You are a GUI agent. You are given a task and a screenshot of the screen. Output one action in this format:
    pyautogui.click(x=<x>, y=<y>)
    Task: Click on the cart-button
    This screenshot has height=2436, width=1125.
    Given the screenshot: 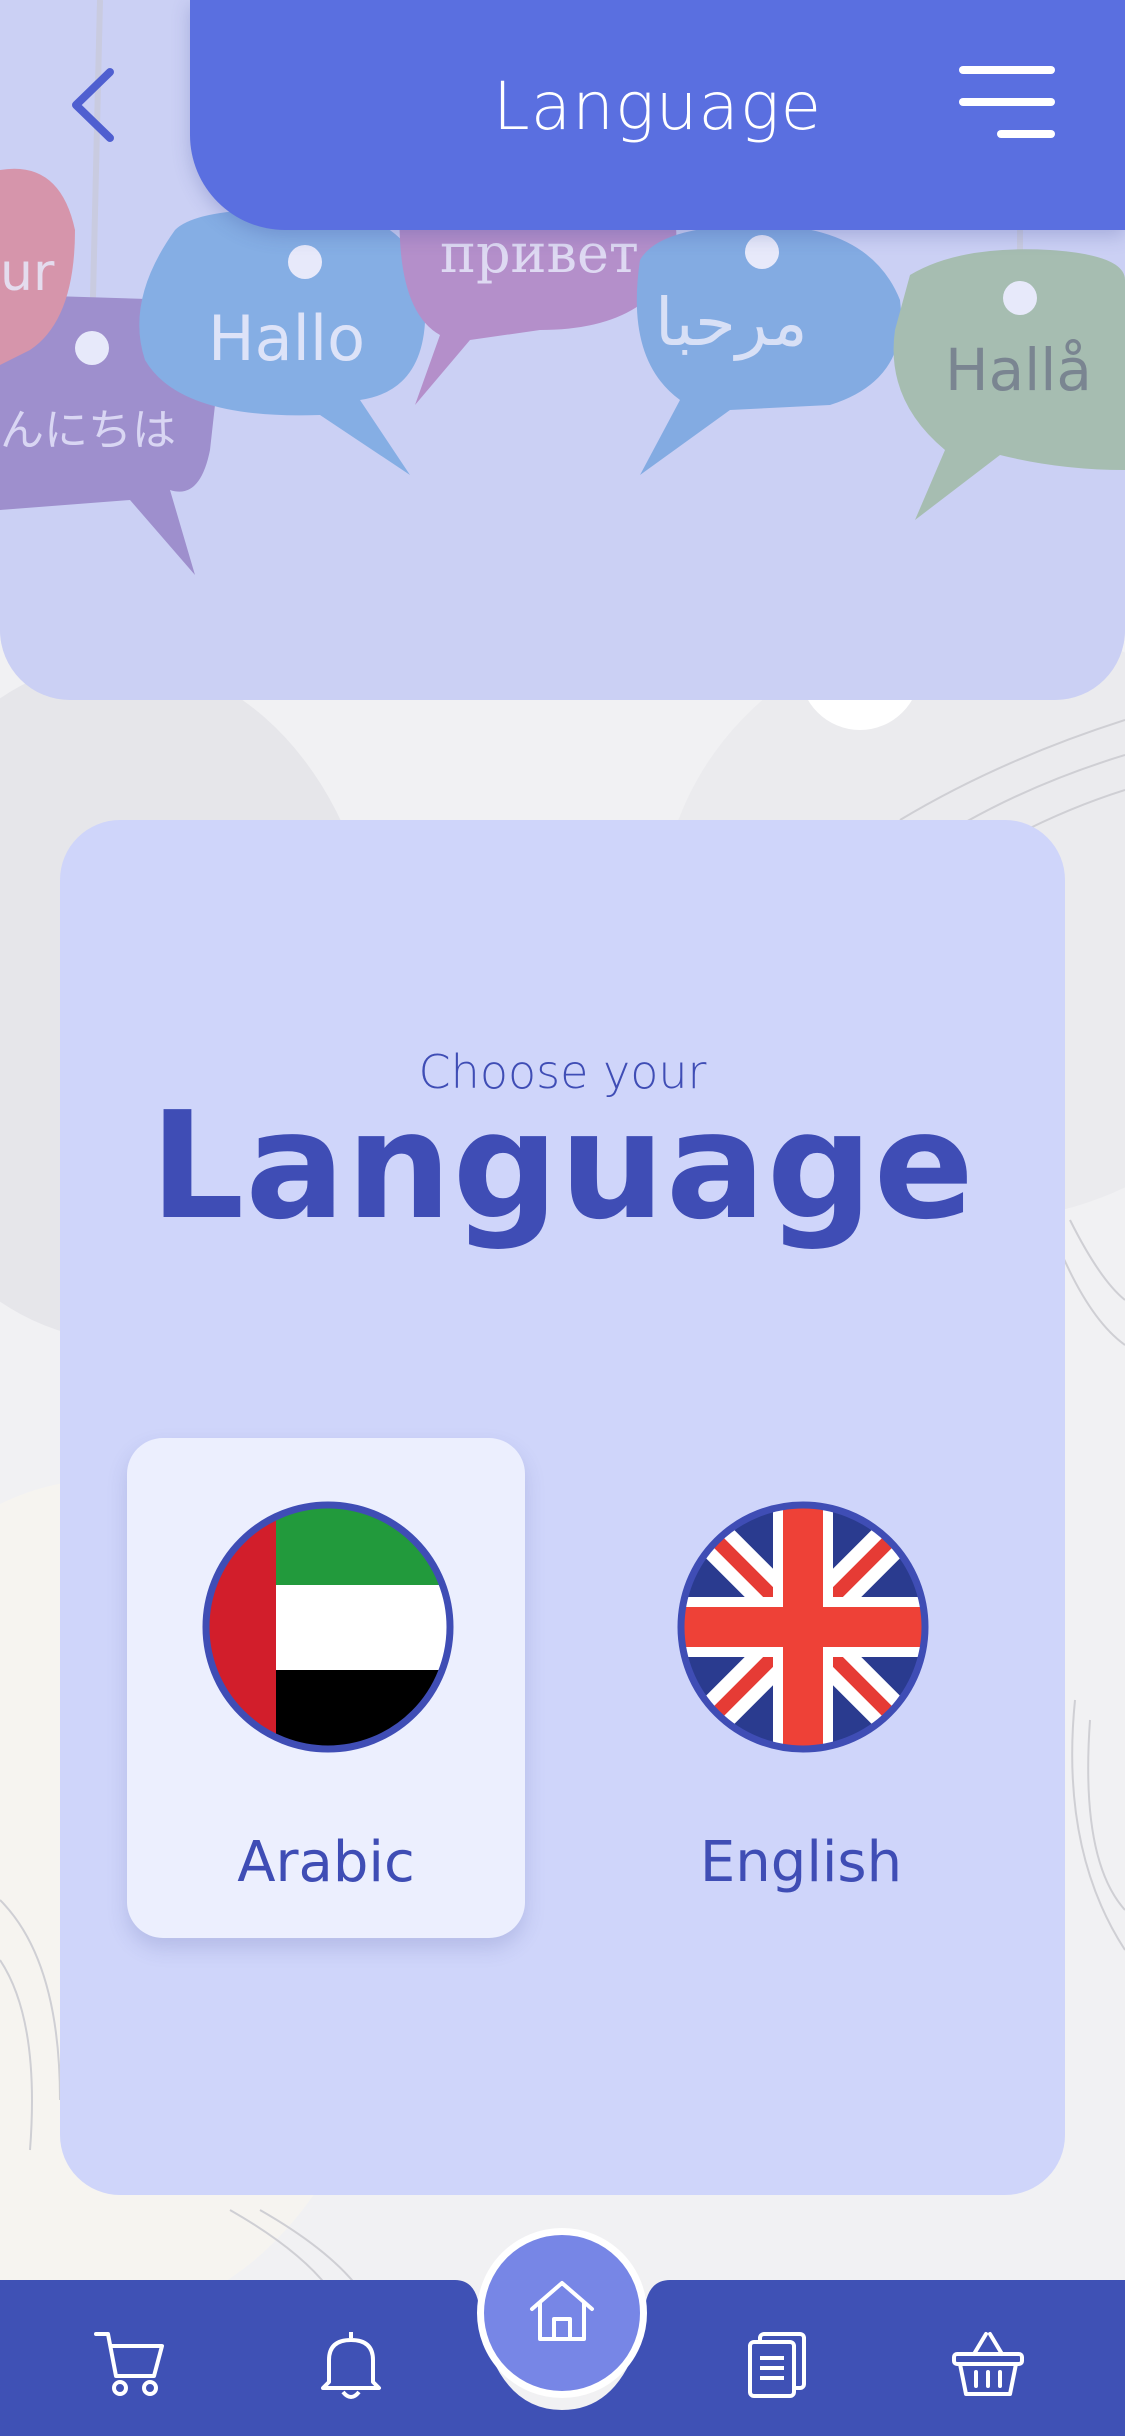 What is the action you would take?
    pyautogui.click(x=130, y=2364)
    